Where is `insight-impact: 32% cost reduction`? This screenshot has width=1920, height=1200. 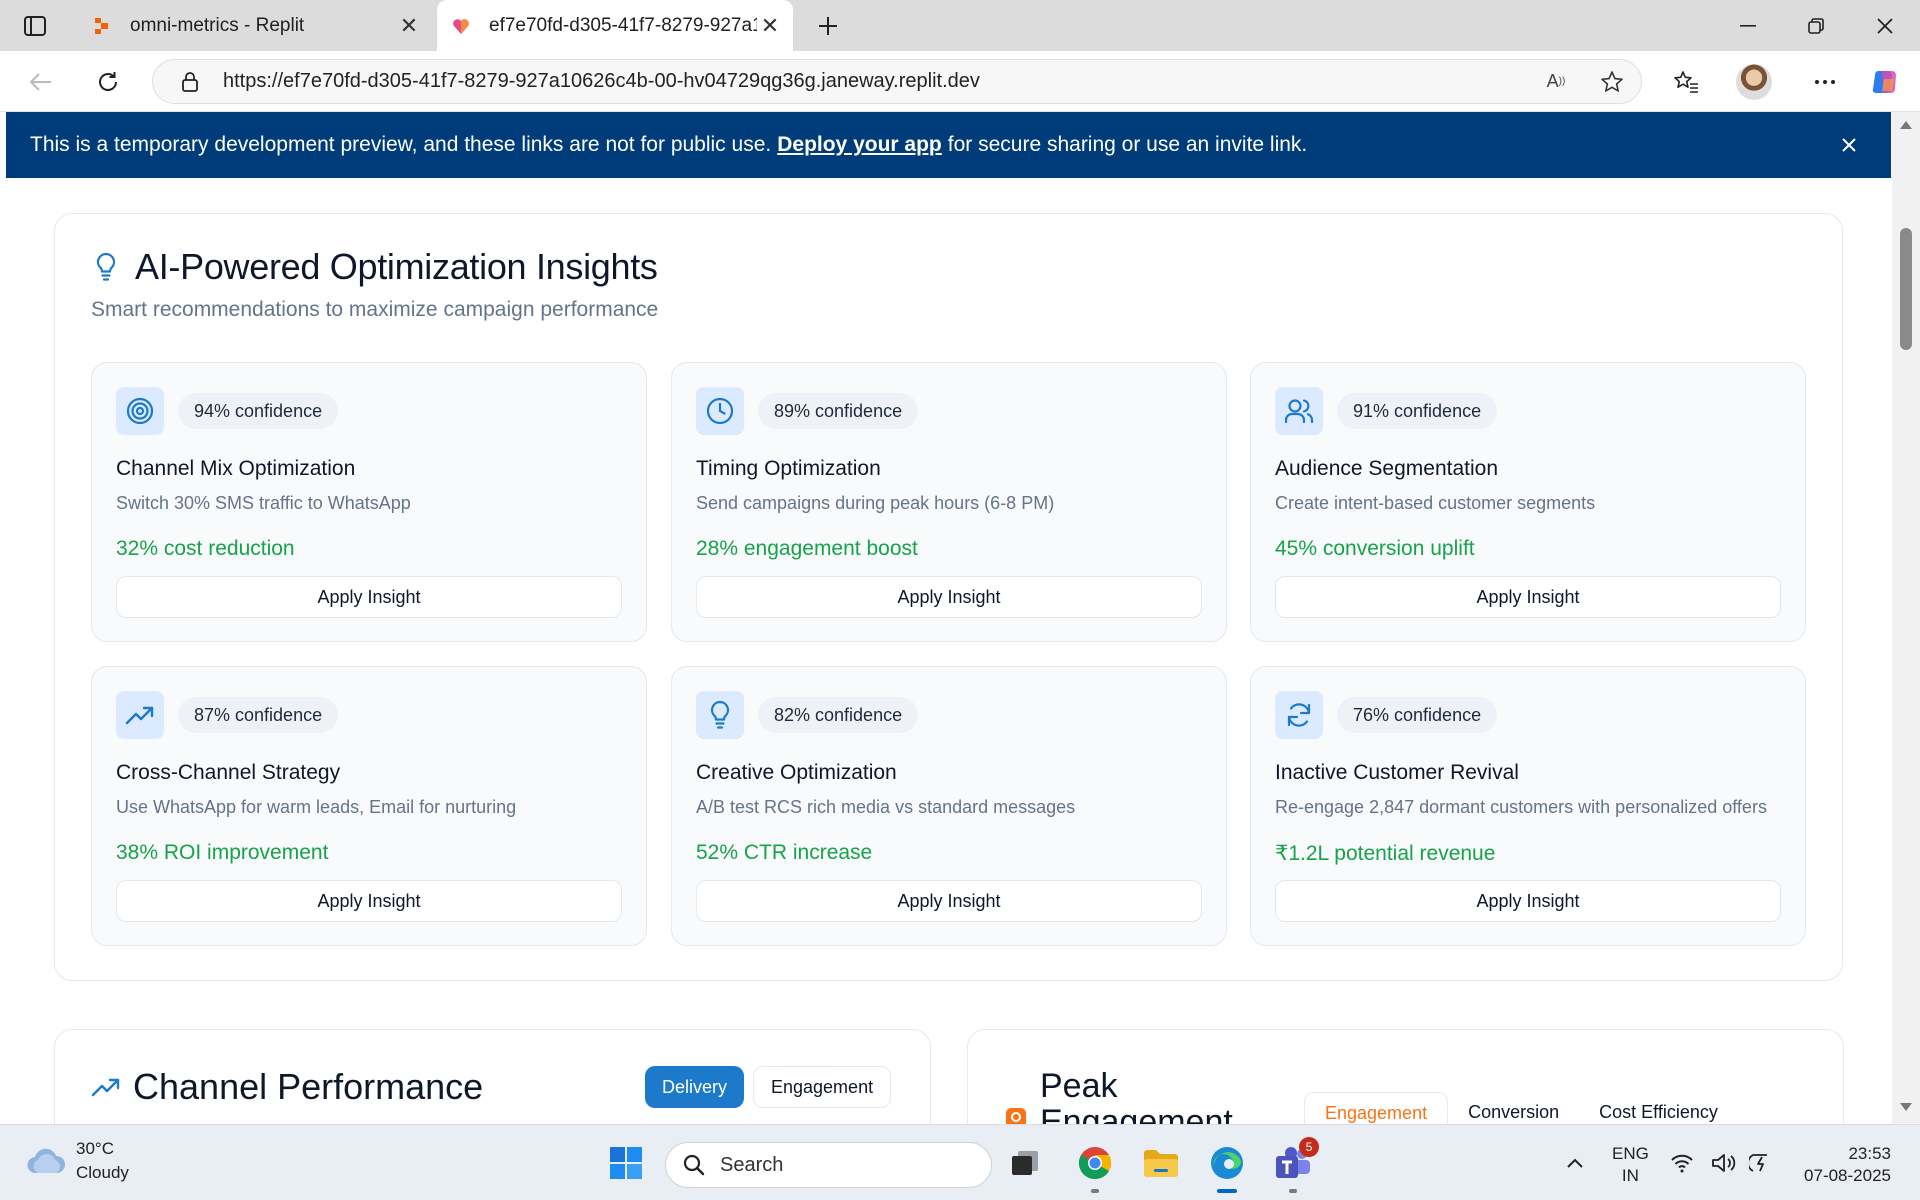
insight-impact: 32% cost reduction is located at coordinates (205, 548).